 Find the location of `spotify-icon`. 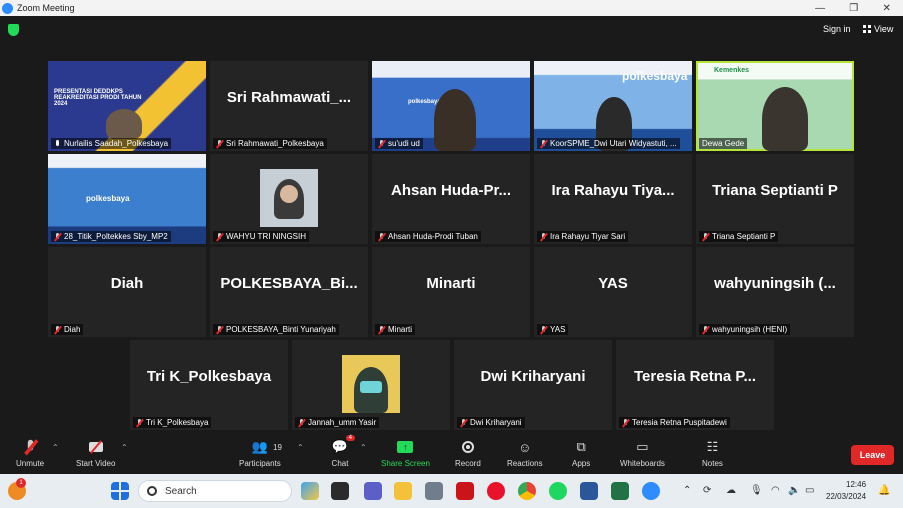

spotify-icon is located at coordinates (558, 491).